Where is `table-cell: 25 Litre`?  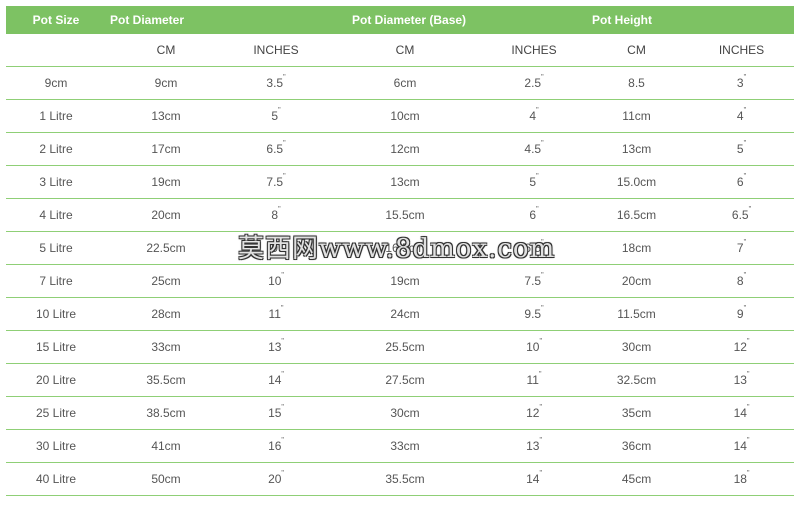
table-cell: 25 Litre is located at coordinates (56, 413).